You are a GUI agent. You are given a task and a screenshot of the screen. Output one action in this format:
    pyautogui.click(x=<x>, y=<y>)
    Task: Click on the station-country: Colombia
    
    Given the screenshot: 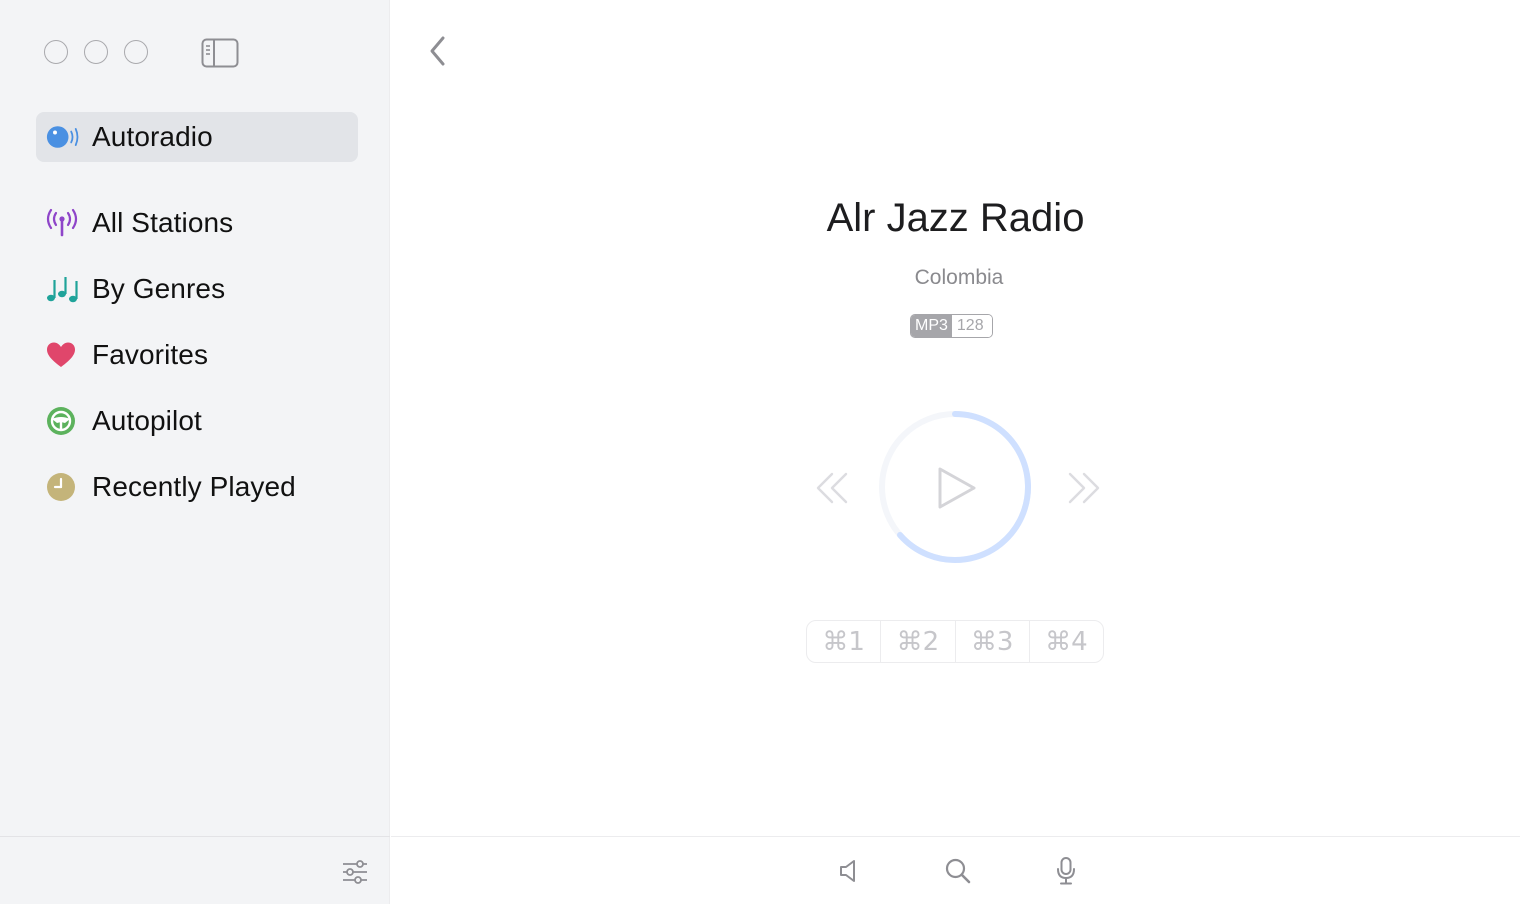 What is the action you would take?
    pyautogui.click(x=959, y=277)
    